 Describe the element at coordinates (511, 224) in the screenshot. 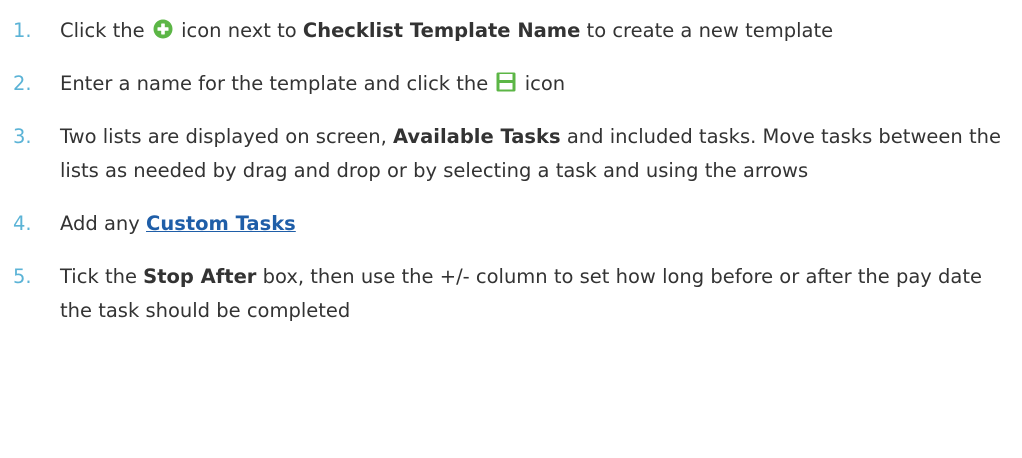

I see `step-4: 4. Add any Custom Tasks` at that location.